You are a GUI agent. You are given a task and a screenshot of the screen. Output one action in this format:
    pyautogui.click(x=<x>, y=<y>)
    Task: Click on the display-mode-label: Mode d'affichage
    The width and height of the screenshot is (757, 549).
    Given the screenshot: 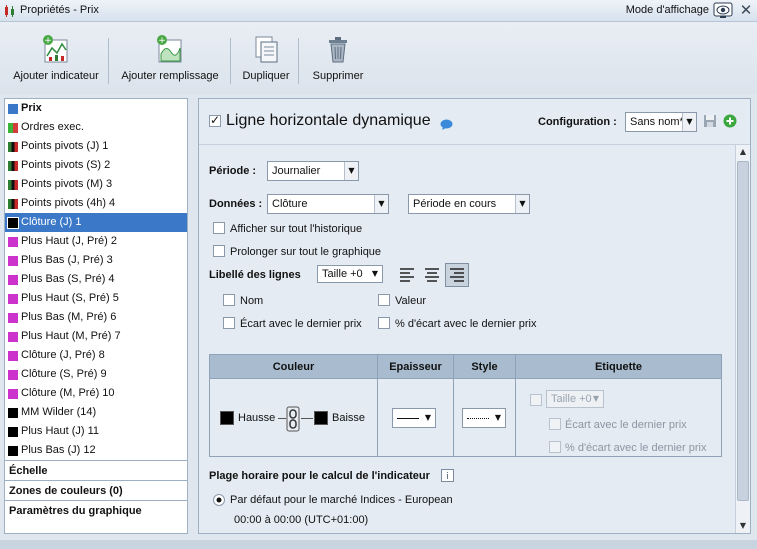 What is the action you would take?
    pyautogui.click(x=667, y=10)
    